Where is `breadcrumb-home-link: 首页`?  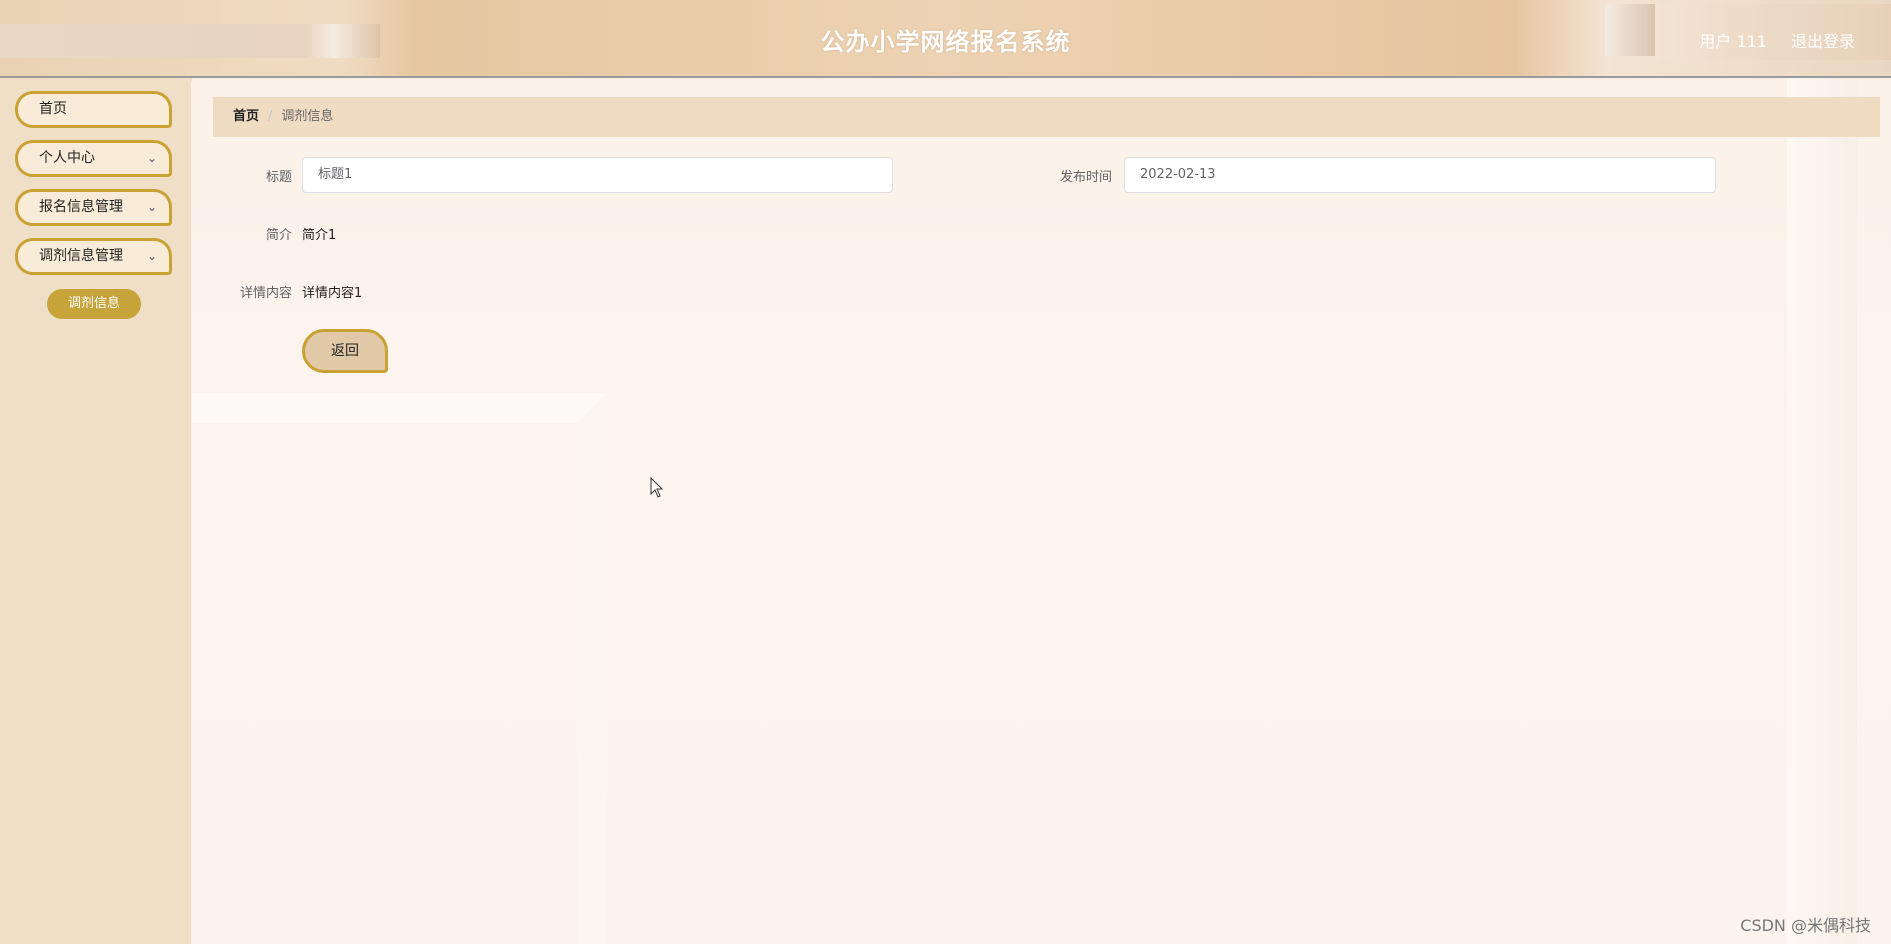 breadcrumb-home-link: 首页 is located at coordinates (246, 116).